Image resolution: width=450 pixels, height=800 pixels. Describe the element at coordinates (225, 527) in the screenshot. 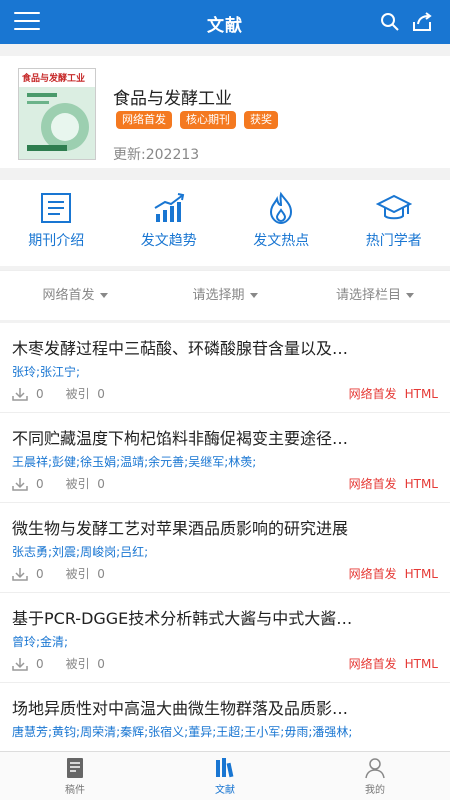

I see `article-title: 微生物与发酵工艺对苹果酒品质影响的研究进展` at that location.